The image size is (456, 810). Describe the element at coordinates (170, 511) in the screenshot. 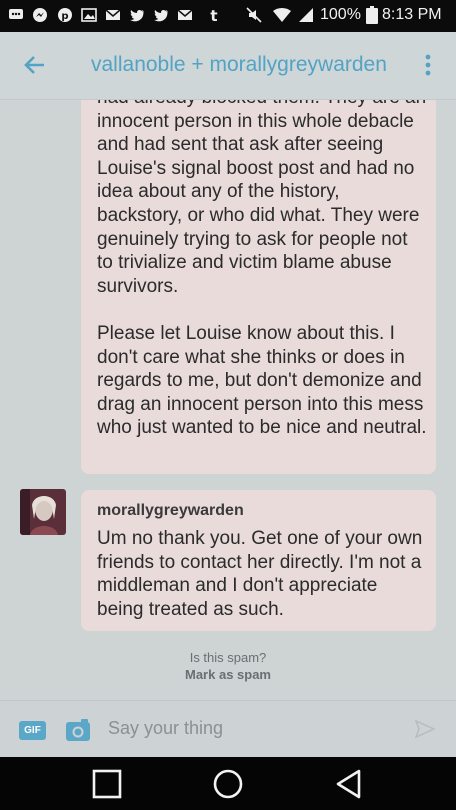

I see `sender-name: morallygreywarden` at that location.